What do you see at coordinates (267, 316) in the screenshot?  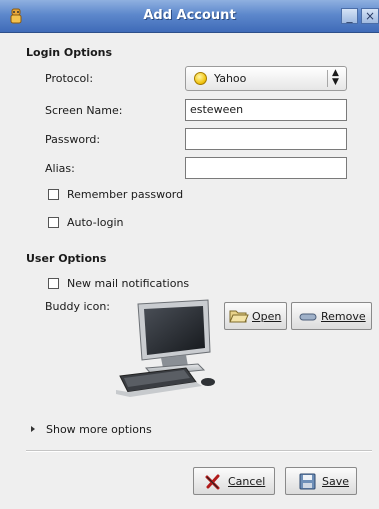 I see `open-button-label: Open` at bounding box center [267, 316].